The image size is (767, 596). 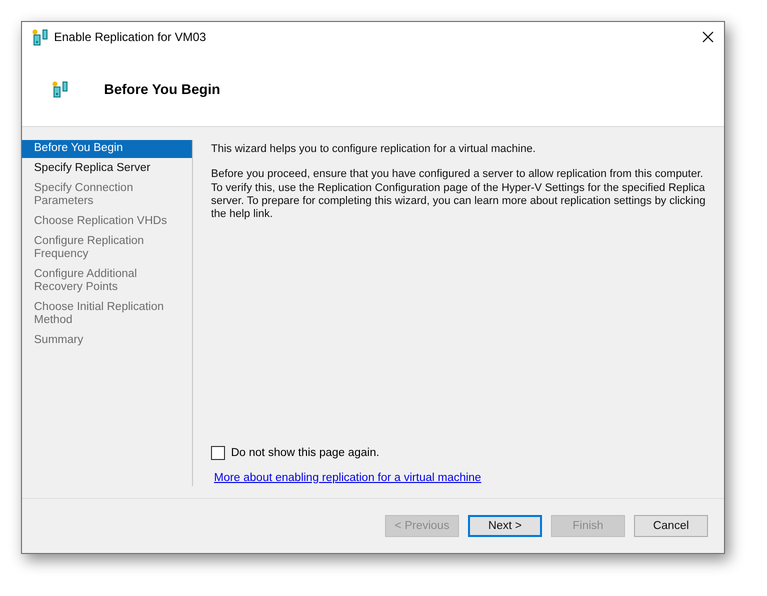 What do you see at coordinates (305, 453) in the screenshot?
I see `checkbox-label: Do not show this page again.` at bounding box center [305, 453].